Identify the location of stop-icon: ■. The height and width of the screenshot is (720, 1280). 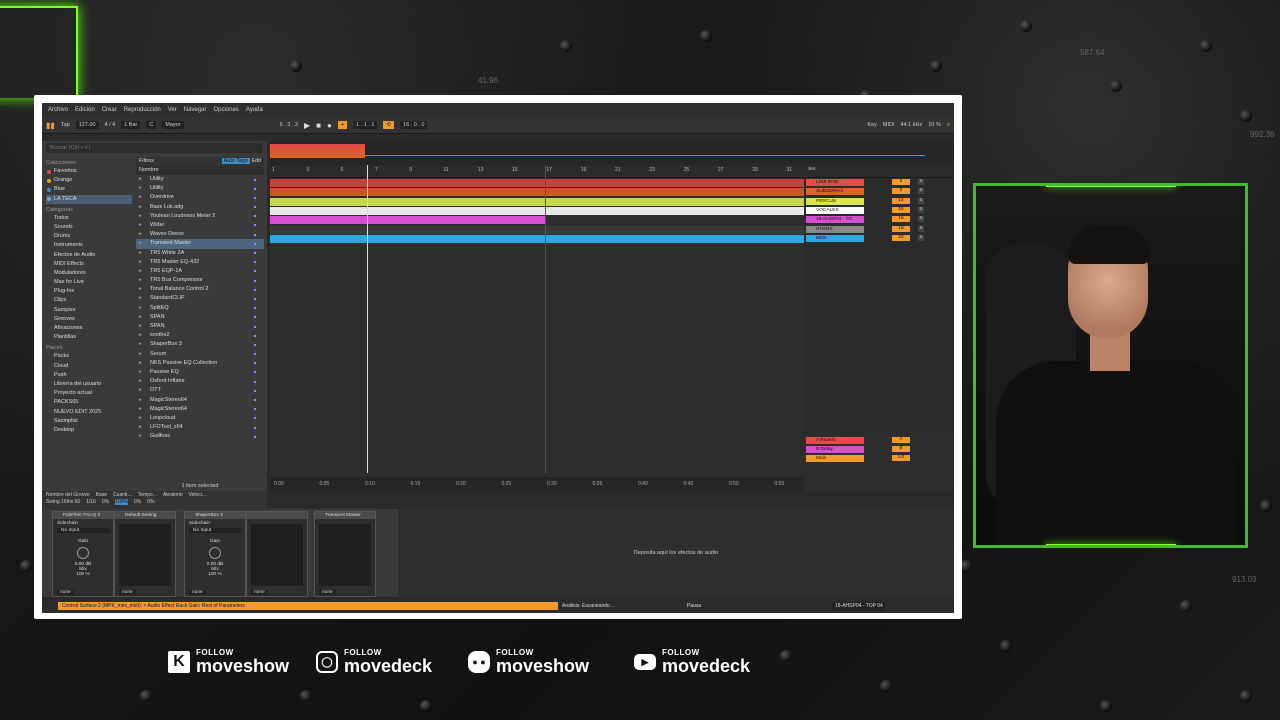
(318, 125).